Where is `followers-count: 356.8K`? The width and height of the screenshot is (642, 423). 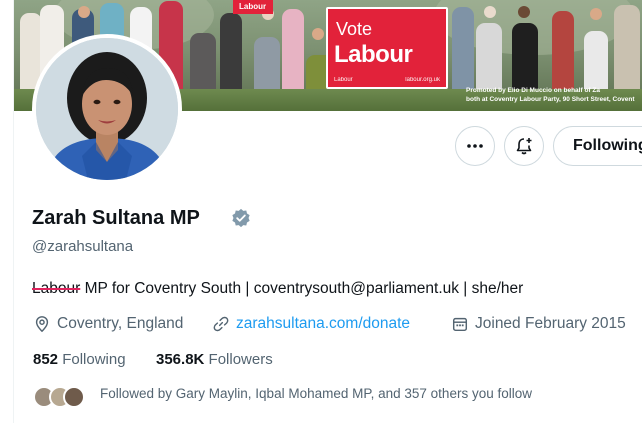 followers-count: 356.8K is located at coordinates (180, 359).